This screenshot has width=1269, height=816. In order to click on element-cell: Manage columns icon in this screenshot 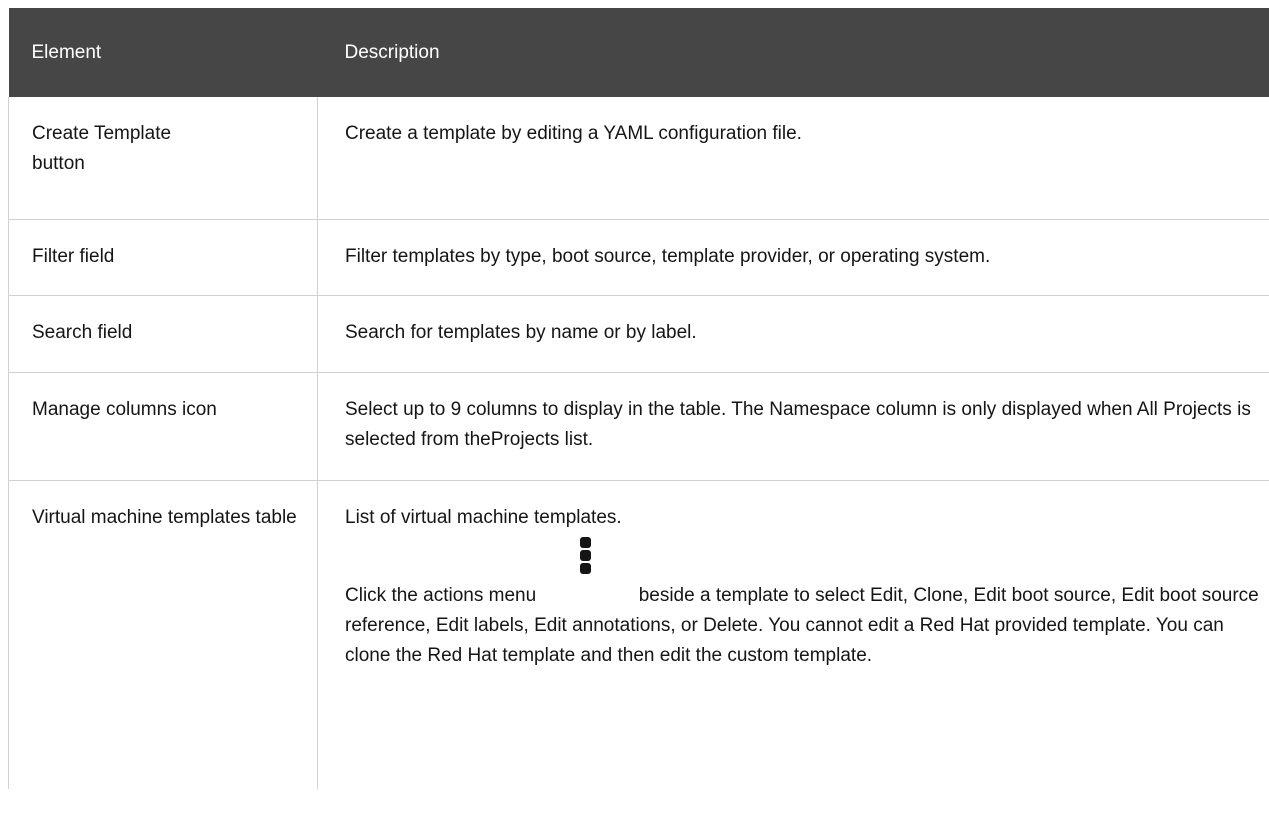, I will do `click(163, 426)`.